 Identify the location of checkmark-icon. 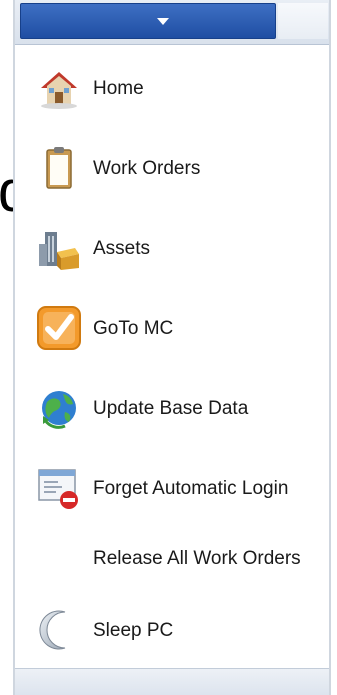
(59, 328).